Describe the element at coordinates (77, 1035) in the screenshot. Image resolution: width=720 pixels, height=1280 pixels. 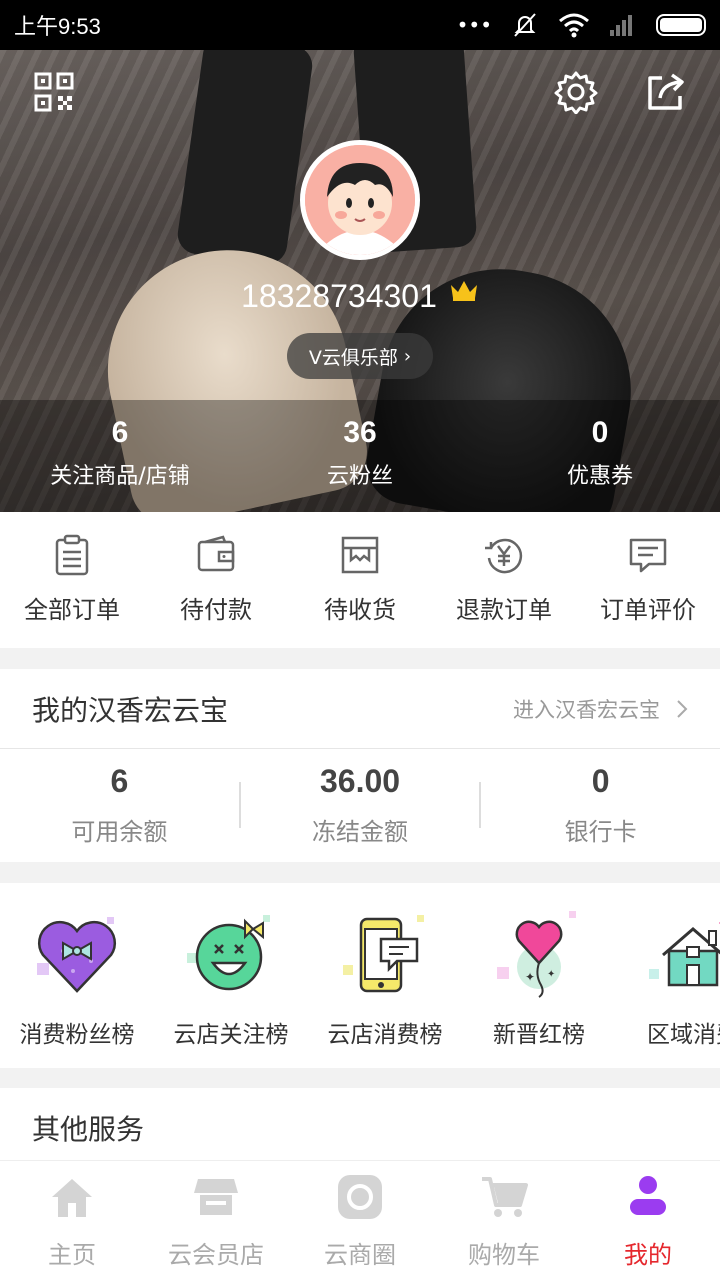
I see `rank-label: 消费粉丝榜` at that location.